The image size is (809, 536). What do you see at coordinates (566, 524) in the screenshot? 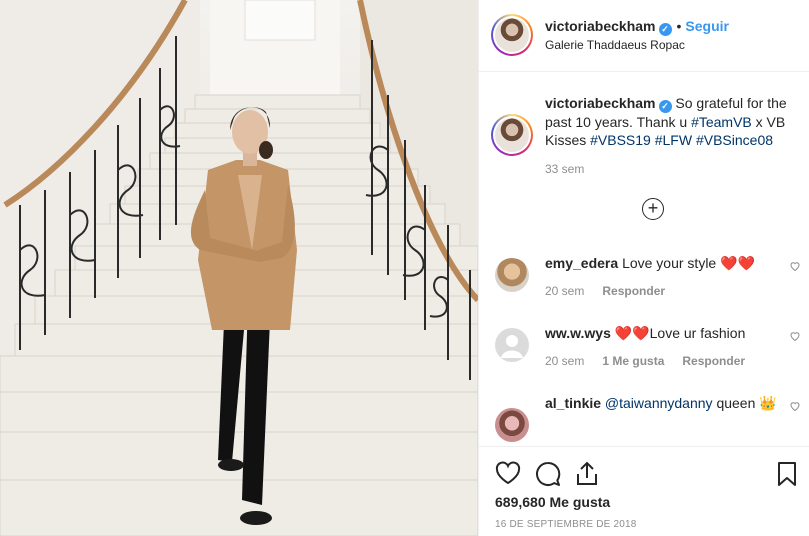
I see `post-date: 16 DE SEPTIEMBRE DE 2018` at bounding box center [566, 524].